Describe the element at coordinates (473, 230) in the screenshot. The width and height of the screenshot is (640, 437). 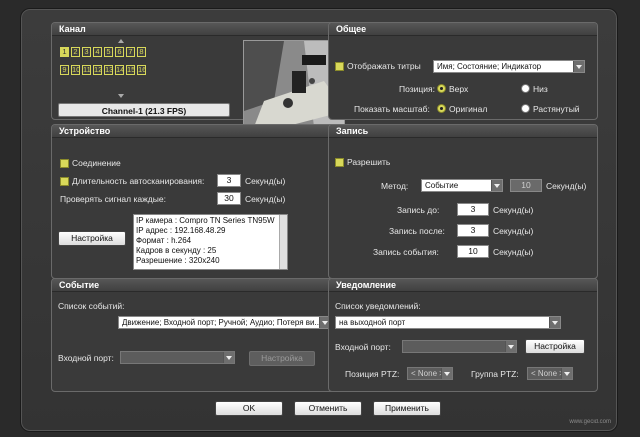
I see `record-after-input: 3` at that location.